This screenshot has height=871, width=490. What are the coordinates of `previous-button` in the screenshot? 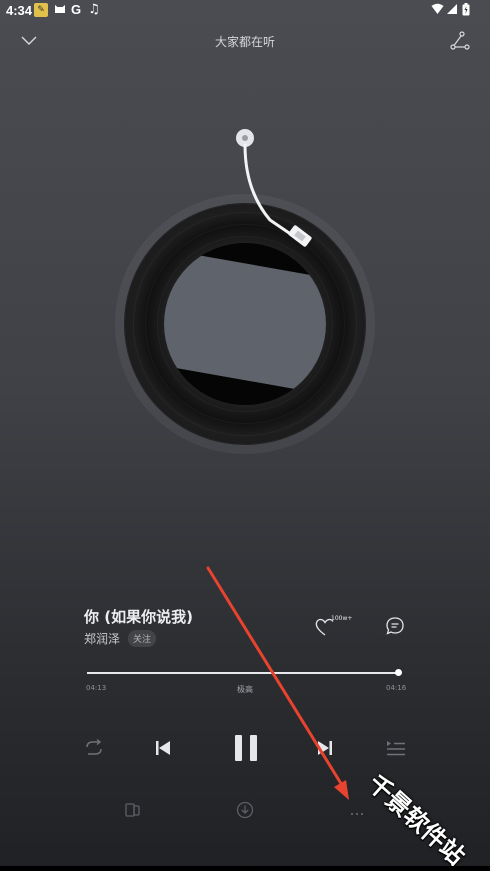 It's located at (163, 748).